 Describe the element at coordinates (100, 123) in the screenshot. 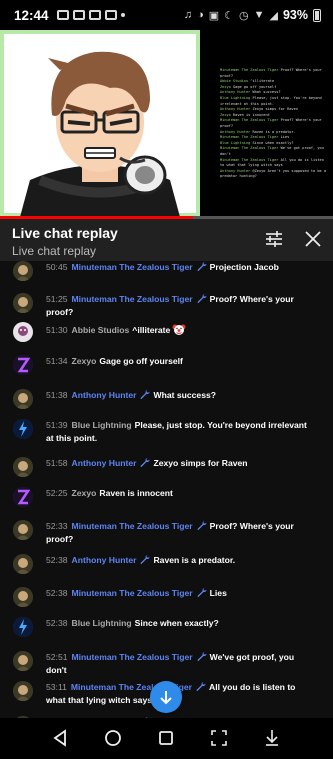

I see `video-thumbnail-character` at that location.